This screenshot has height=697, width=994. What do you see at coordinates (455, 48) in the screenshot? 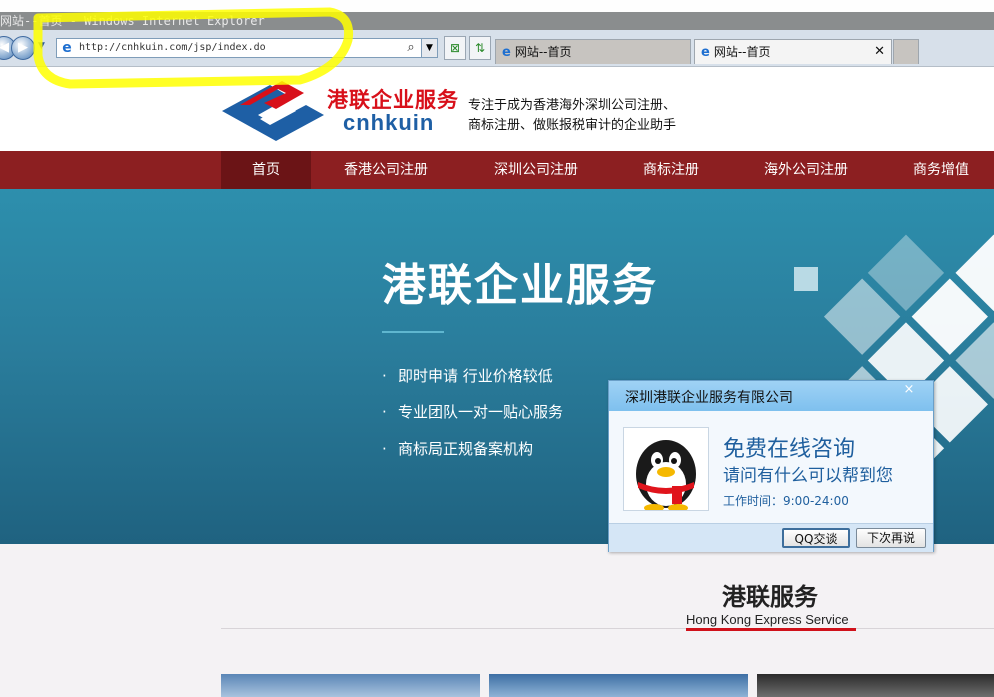
I see `compatibility-view-icon: ⊠` at bounding box center [455, 48].